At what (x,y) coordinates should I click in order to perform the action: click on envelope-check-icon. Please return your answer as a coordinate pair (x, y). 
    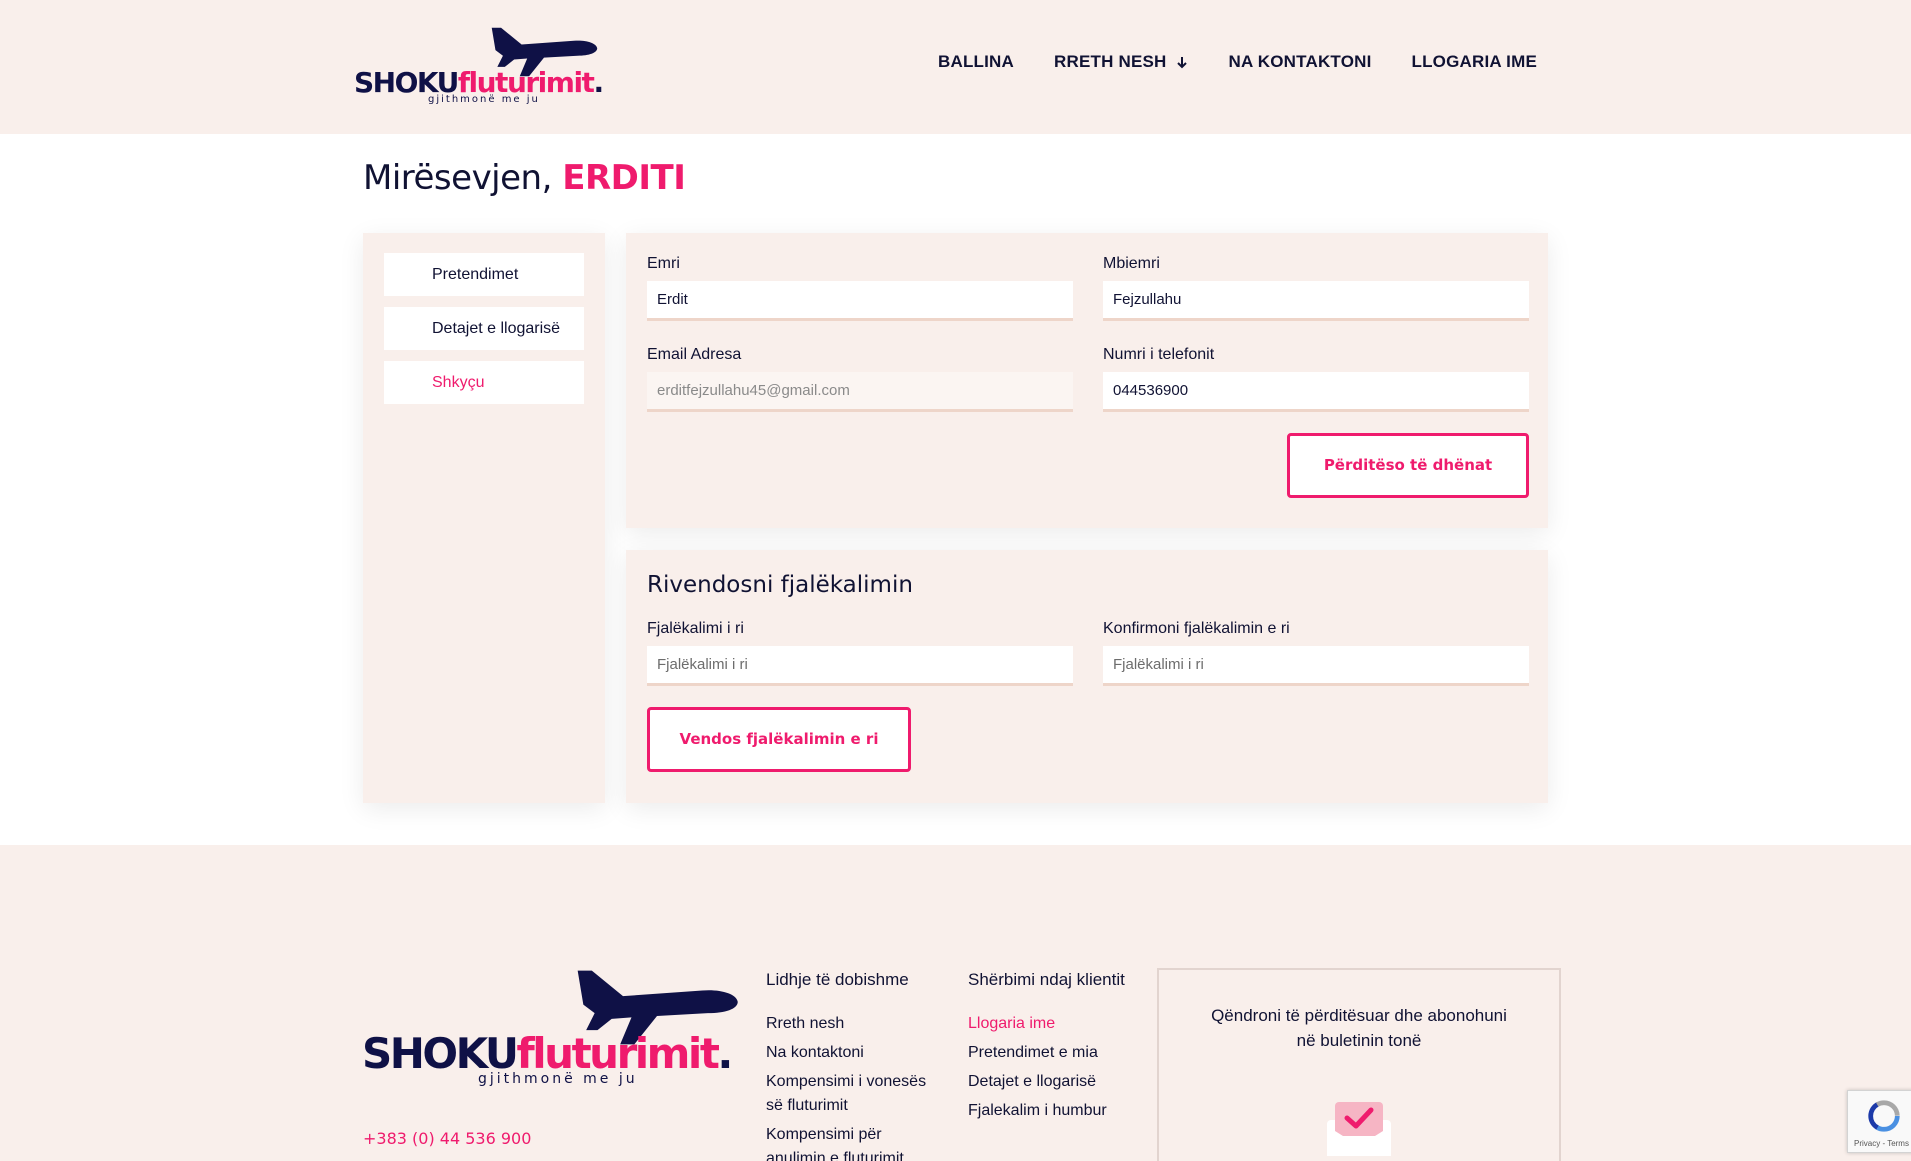
    Looking at the image, I should click on (1359, 1129).